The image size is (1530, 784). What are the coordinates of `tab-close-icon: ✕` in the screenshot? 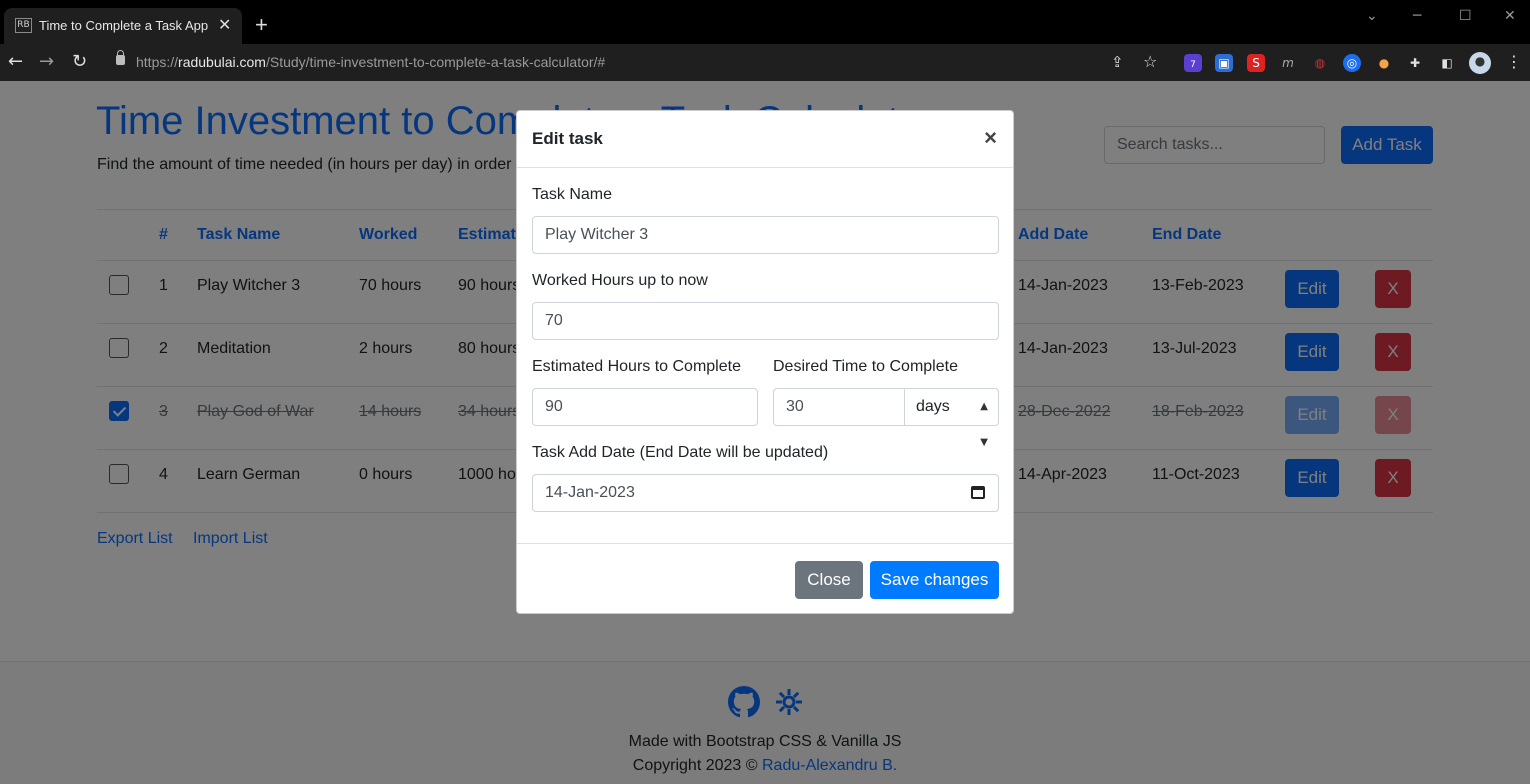 It's located at (224, 25).